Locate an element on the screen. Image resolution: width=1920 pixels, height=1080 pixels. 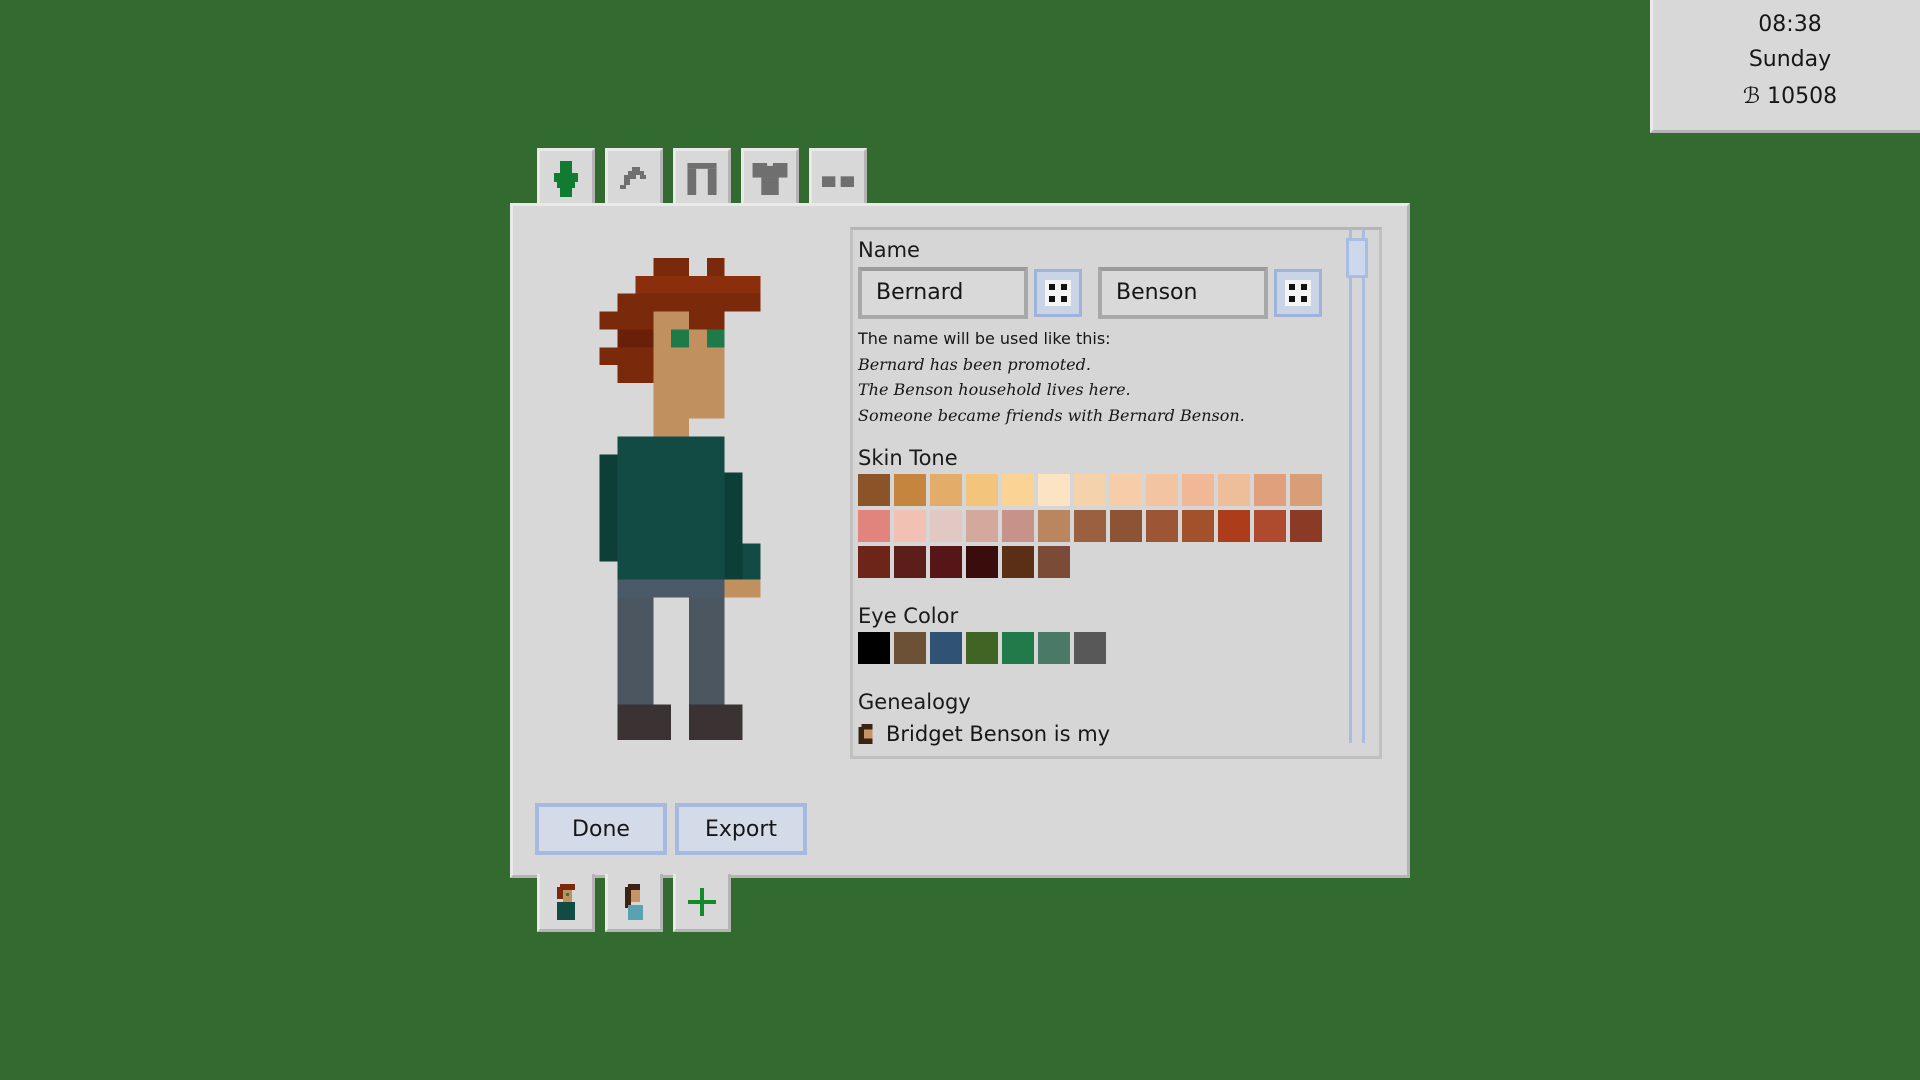
tab-shirt is located at coordinates (770, 177).